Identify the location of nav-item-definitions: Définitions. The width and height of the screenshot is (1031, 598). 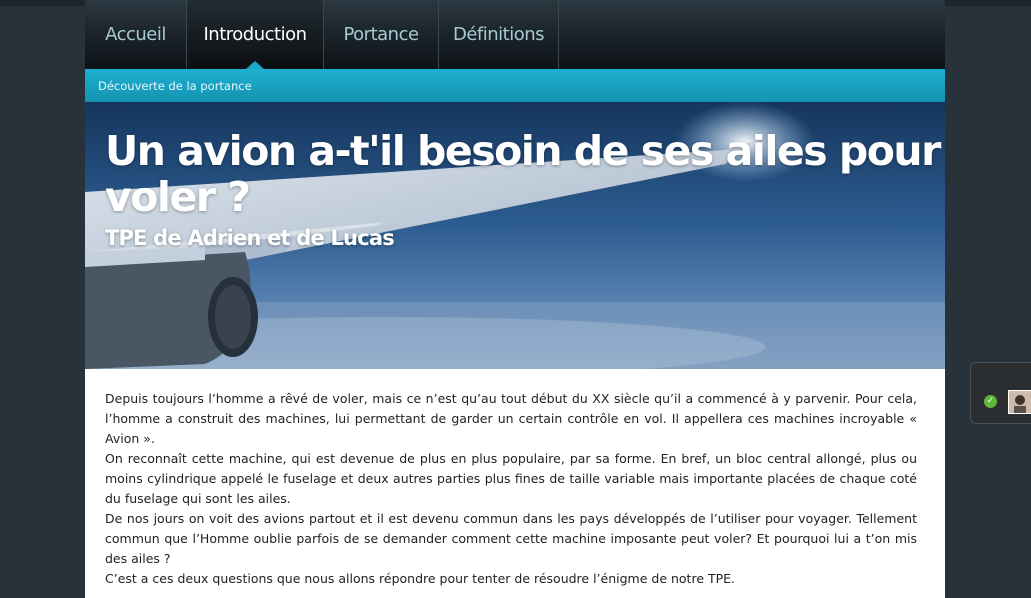
(499, 34).